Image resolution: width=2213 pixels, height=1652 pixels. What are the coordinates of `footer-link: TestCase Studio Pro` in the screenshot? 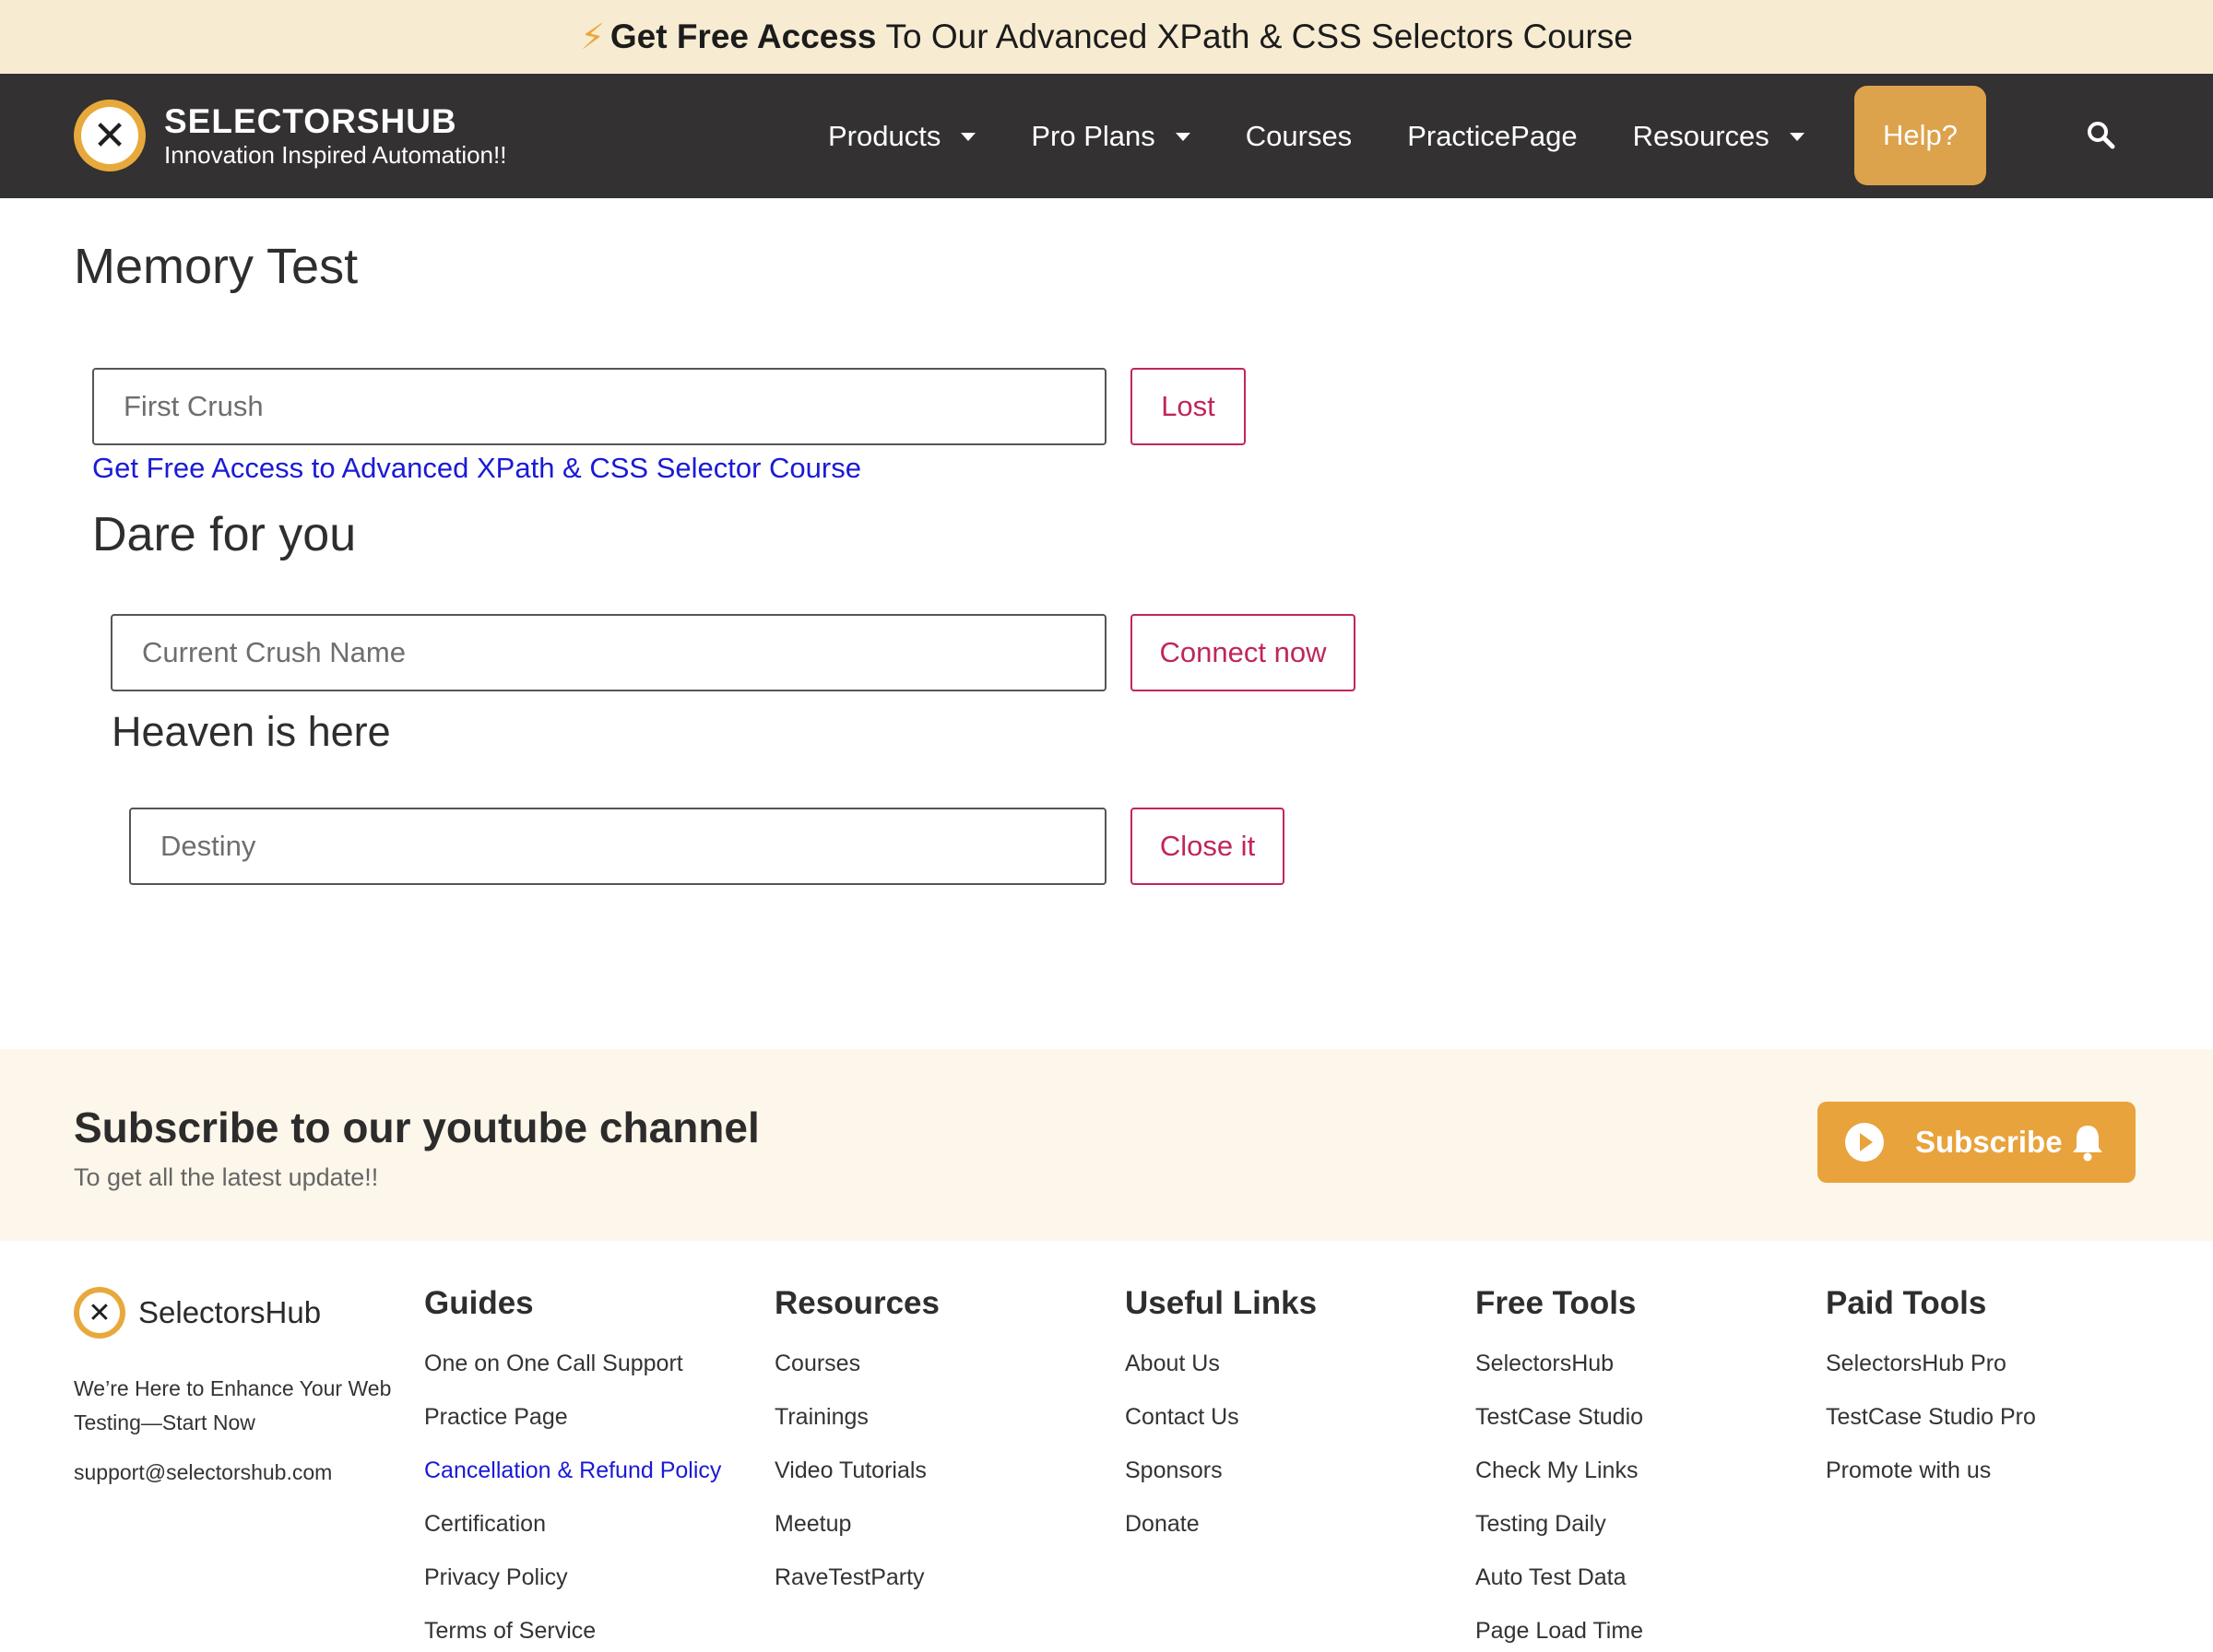 It's located at (1931, 1428).